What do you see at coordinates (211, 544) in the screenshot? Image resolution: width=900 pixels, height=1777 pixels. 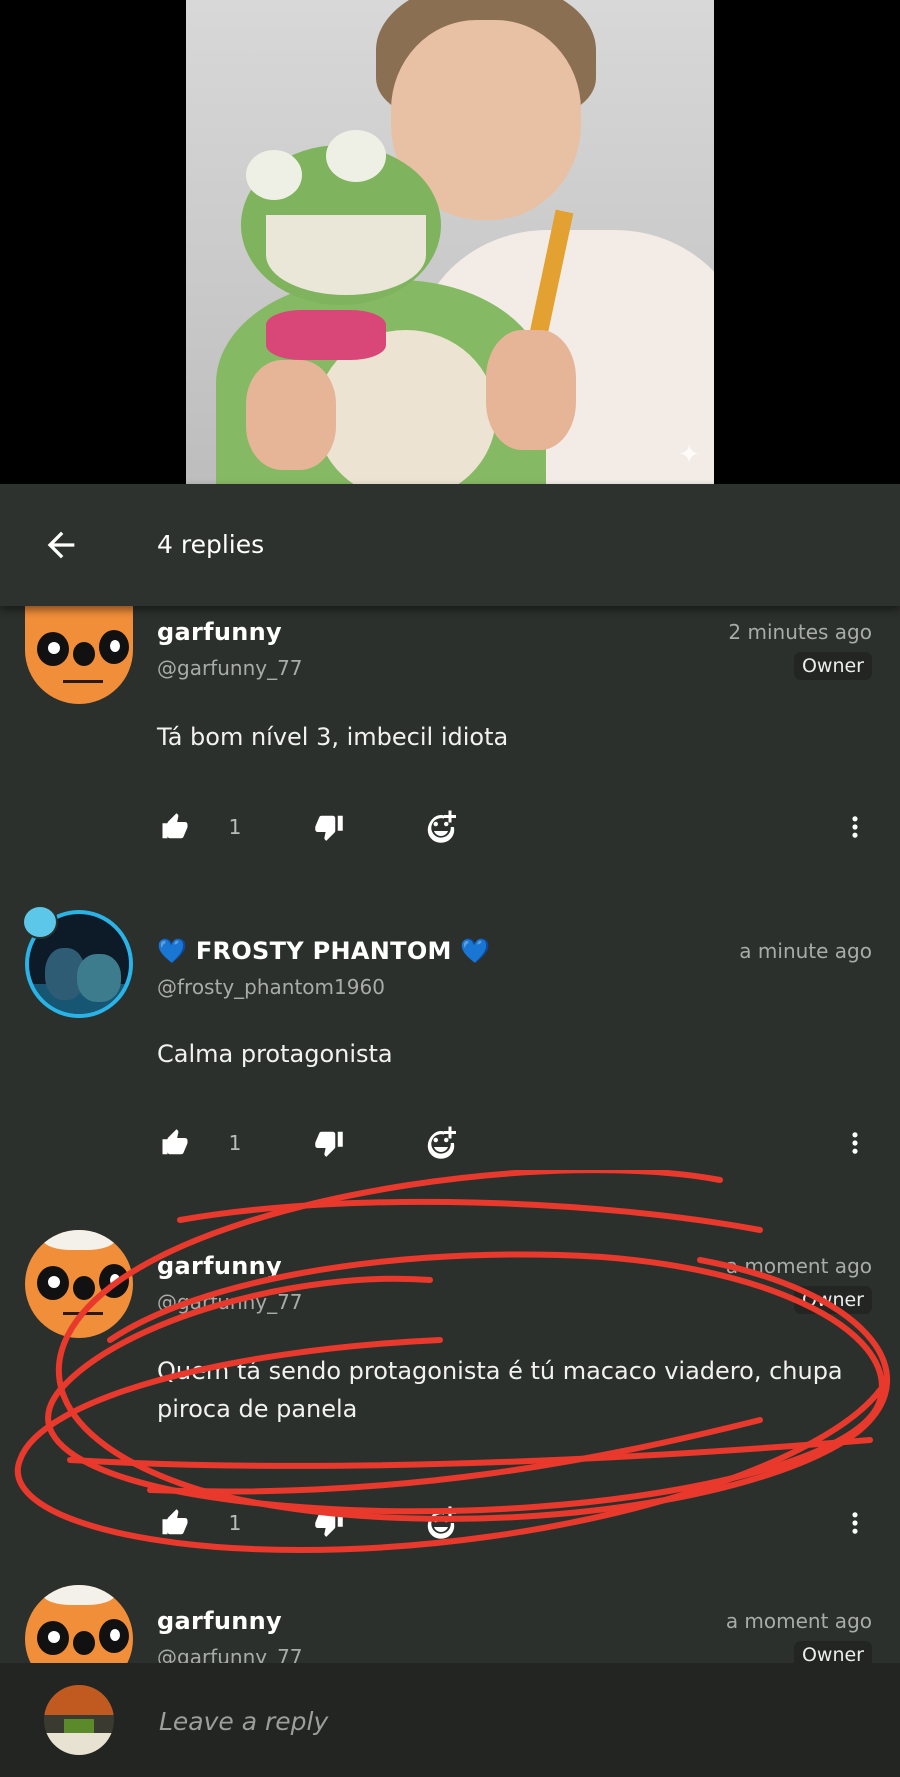 I see `page-title: 4 replies` at bounding box center [211, 544].